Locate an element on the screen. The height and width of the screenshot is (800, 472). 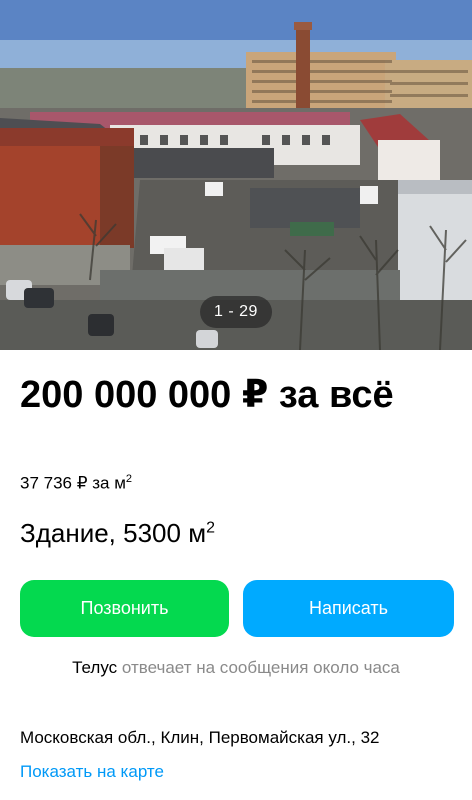
seller-name: Телус is located at coordinates (95, 667).